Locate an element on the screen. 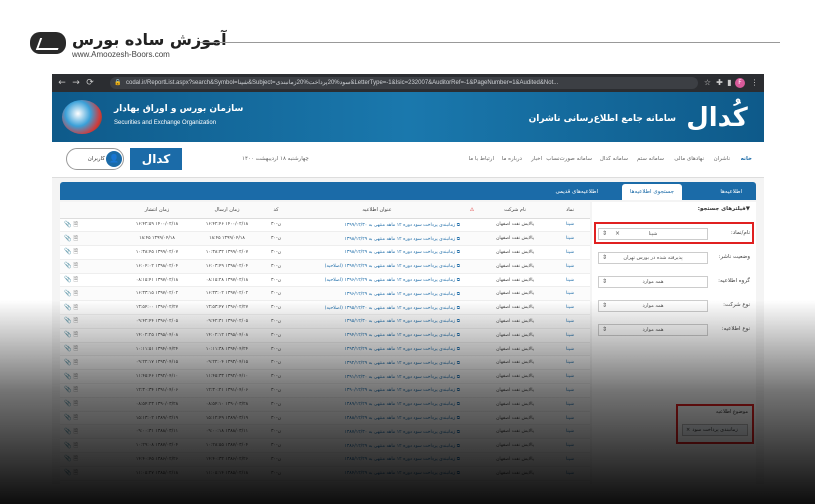 The width and height of the screenshot is (815, 504). forward-icon: → is located at coordinates (76, 83).